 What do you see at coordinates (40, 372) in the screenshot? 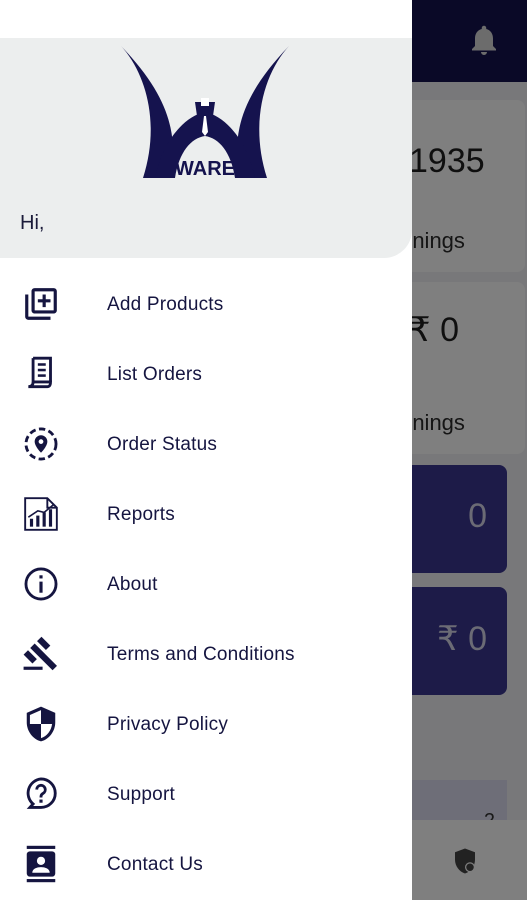
I see `list-orders-icon` at bounding box center [40, 372].